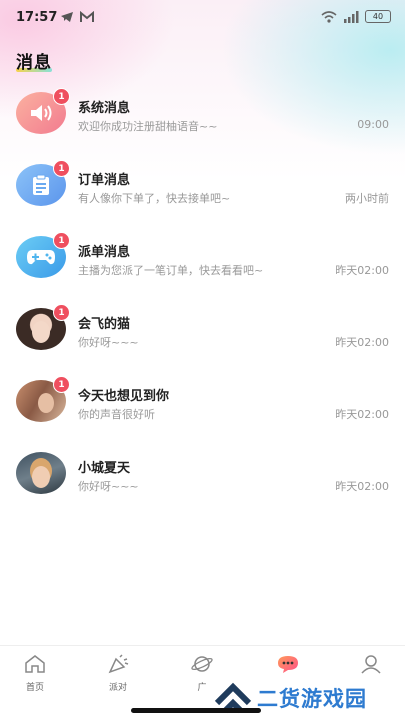 The height and width of the screenshot is (721, 405). What do you see at coordinates (202, 664) in the screenshot?
I see `planet-icon` at bounding box center [202, 664].